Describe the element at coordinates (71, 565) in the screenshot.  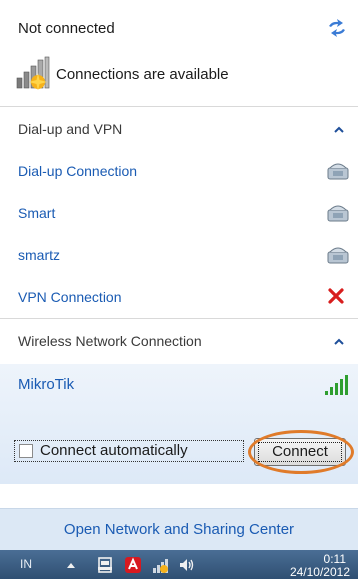
I see `show-hidden-icons-icon` at that location.